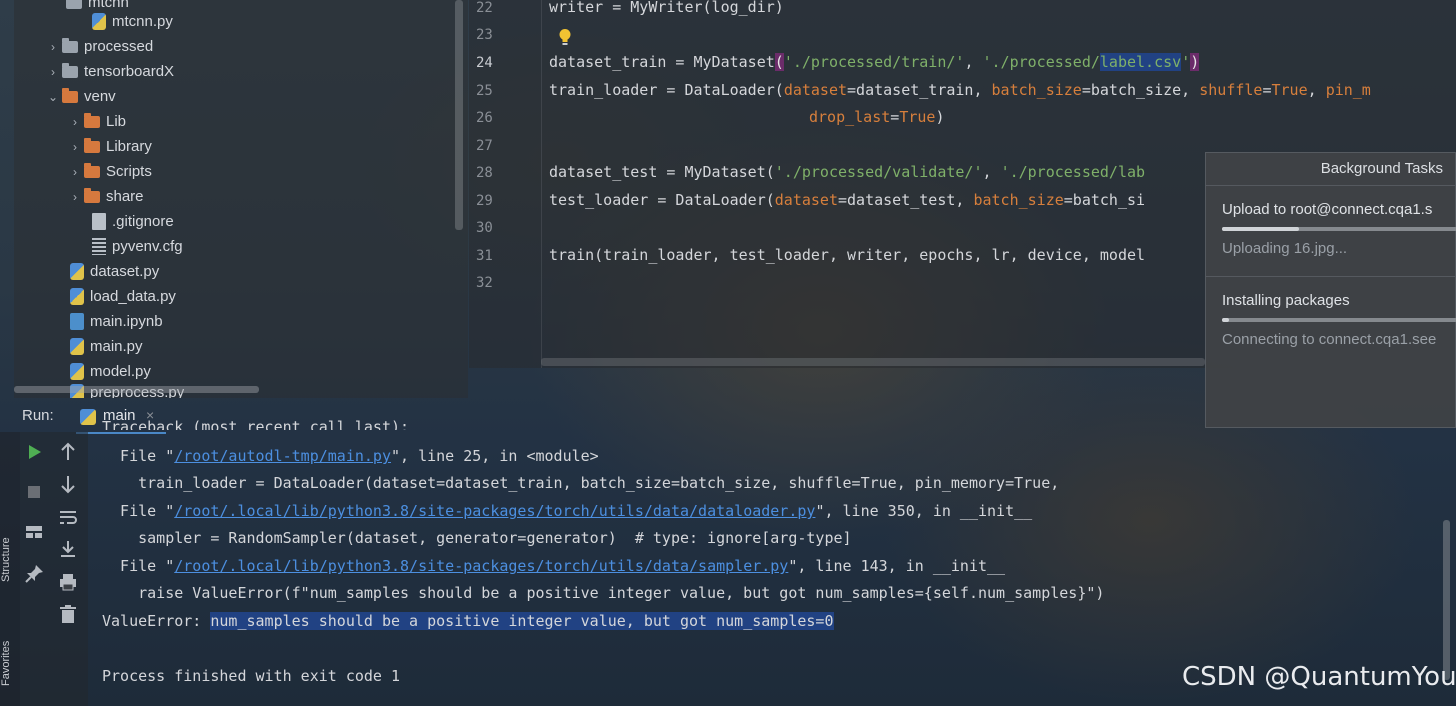  What do you see at coordinates (109, 171) in the screenshot?
I see `tree-item-scripts: › Scripts` at bounding box center [109, 171].